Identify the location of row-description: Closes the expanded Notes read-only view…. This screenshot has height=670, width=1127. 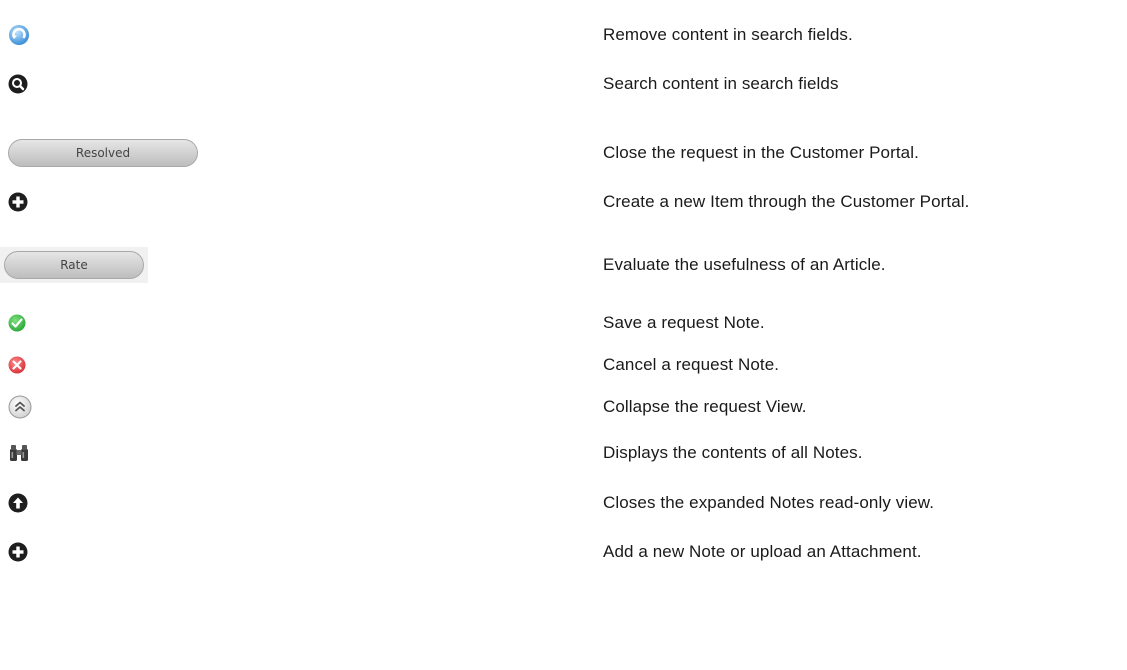
(769, 502).